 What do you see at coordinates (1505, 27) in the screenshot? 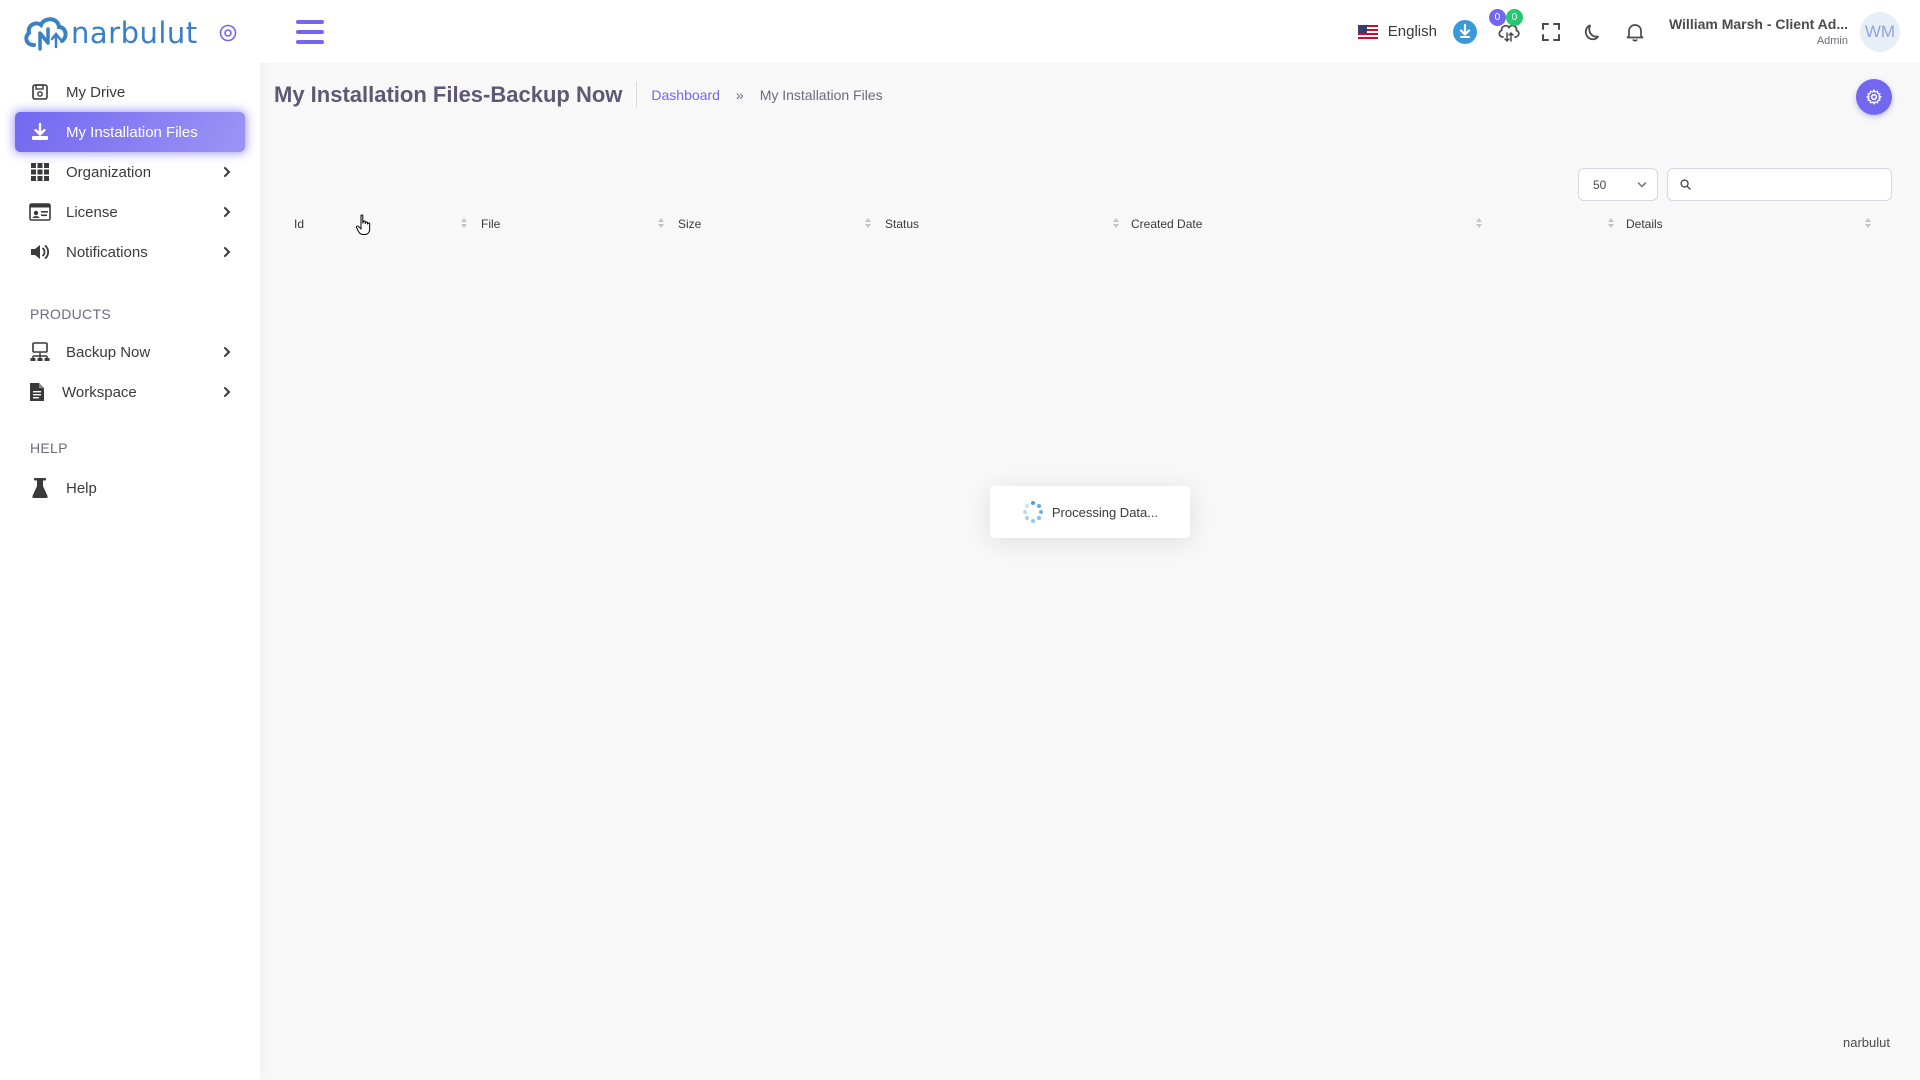
I see `sync-status-button: 0 0` at bounding box center [1505, 27].